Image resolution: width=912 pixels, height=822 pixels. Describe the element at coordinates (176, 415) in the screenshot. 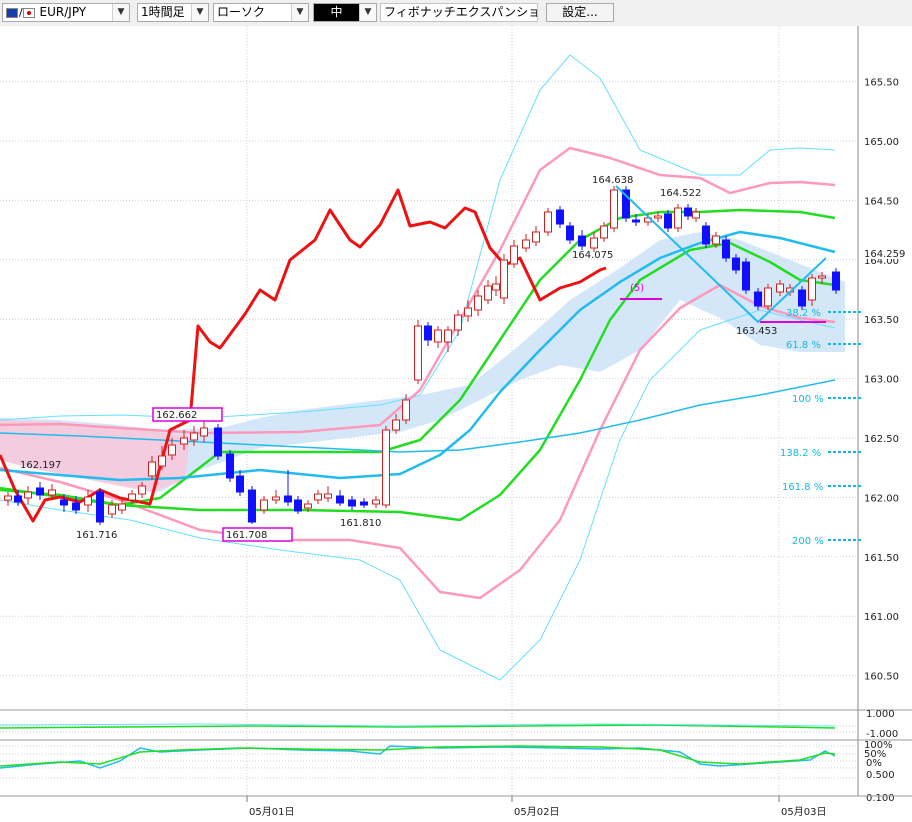

I see `price-annotation: 162.662` at that location.